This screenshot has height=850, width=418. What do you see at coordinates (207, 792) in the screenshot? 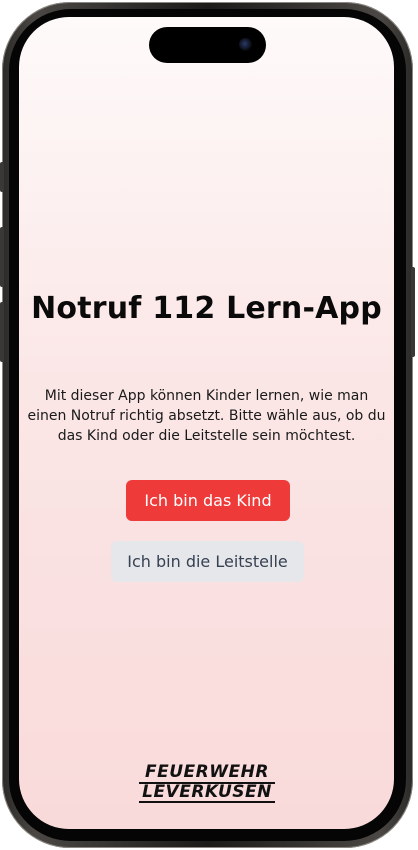
I see `logo-line-2: LEVERKUSEN` at bounding box center [207, 792].